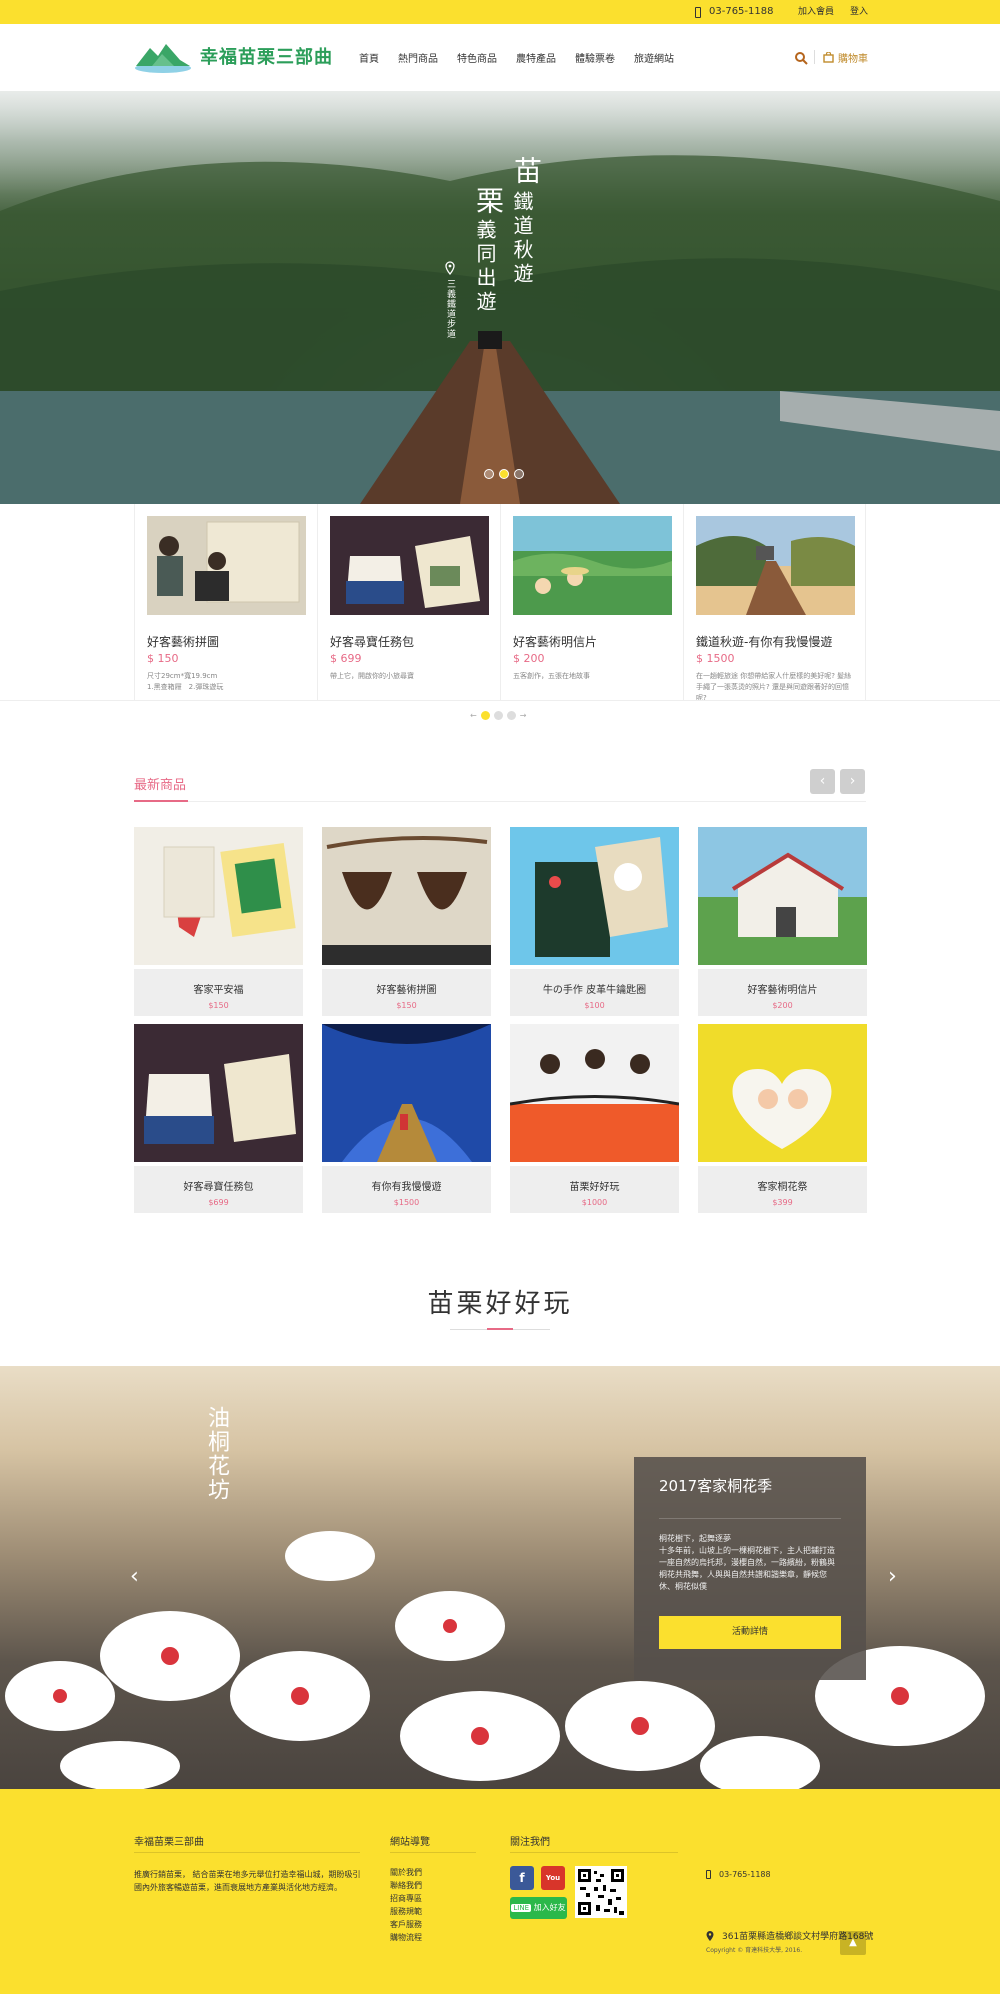 Image resolution: width=1000 pixels, height=1994 pixels. I want to click on footer-link: 招商專區, so click(406, 1898).